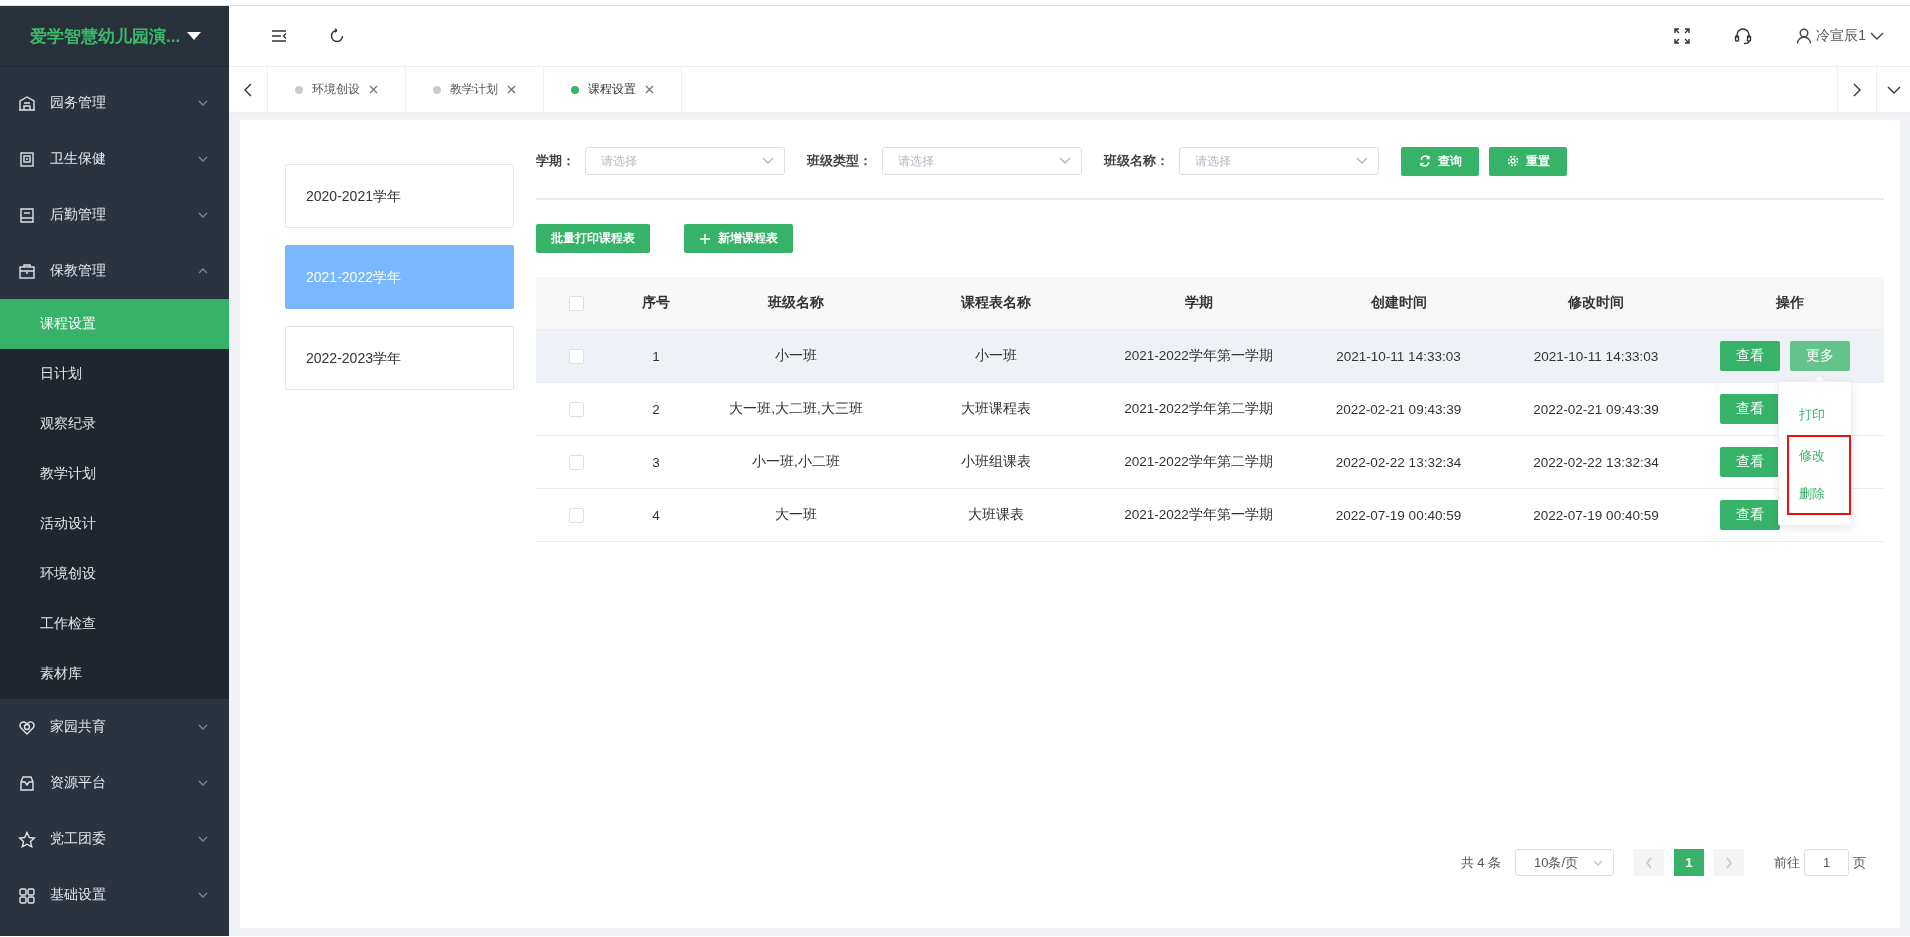 The image size is (1910, 937). Describe the element at coordinates (656, 303) in the screenshot. I see `column-header: 序号` at that location.